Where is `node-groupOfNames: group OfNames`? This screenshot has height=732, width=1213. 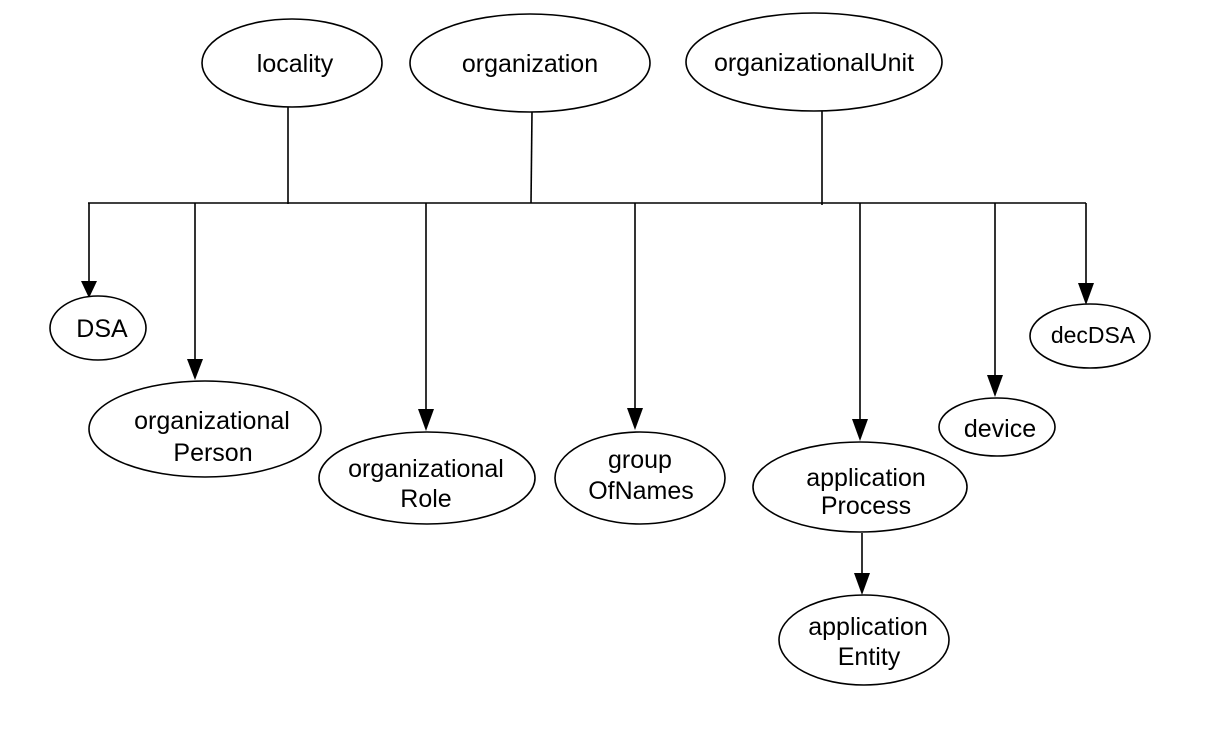
node-groupOfNames: group OfNames is located at coordinates (640, 478).